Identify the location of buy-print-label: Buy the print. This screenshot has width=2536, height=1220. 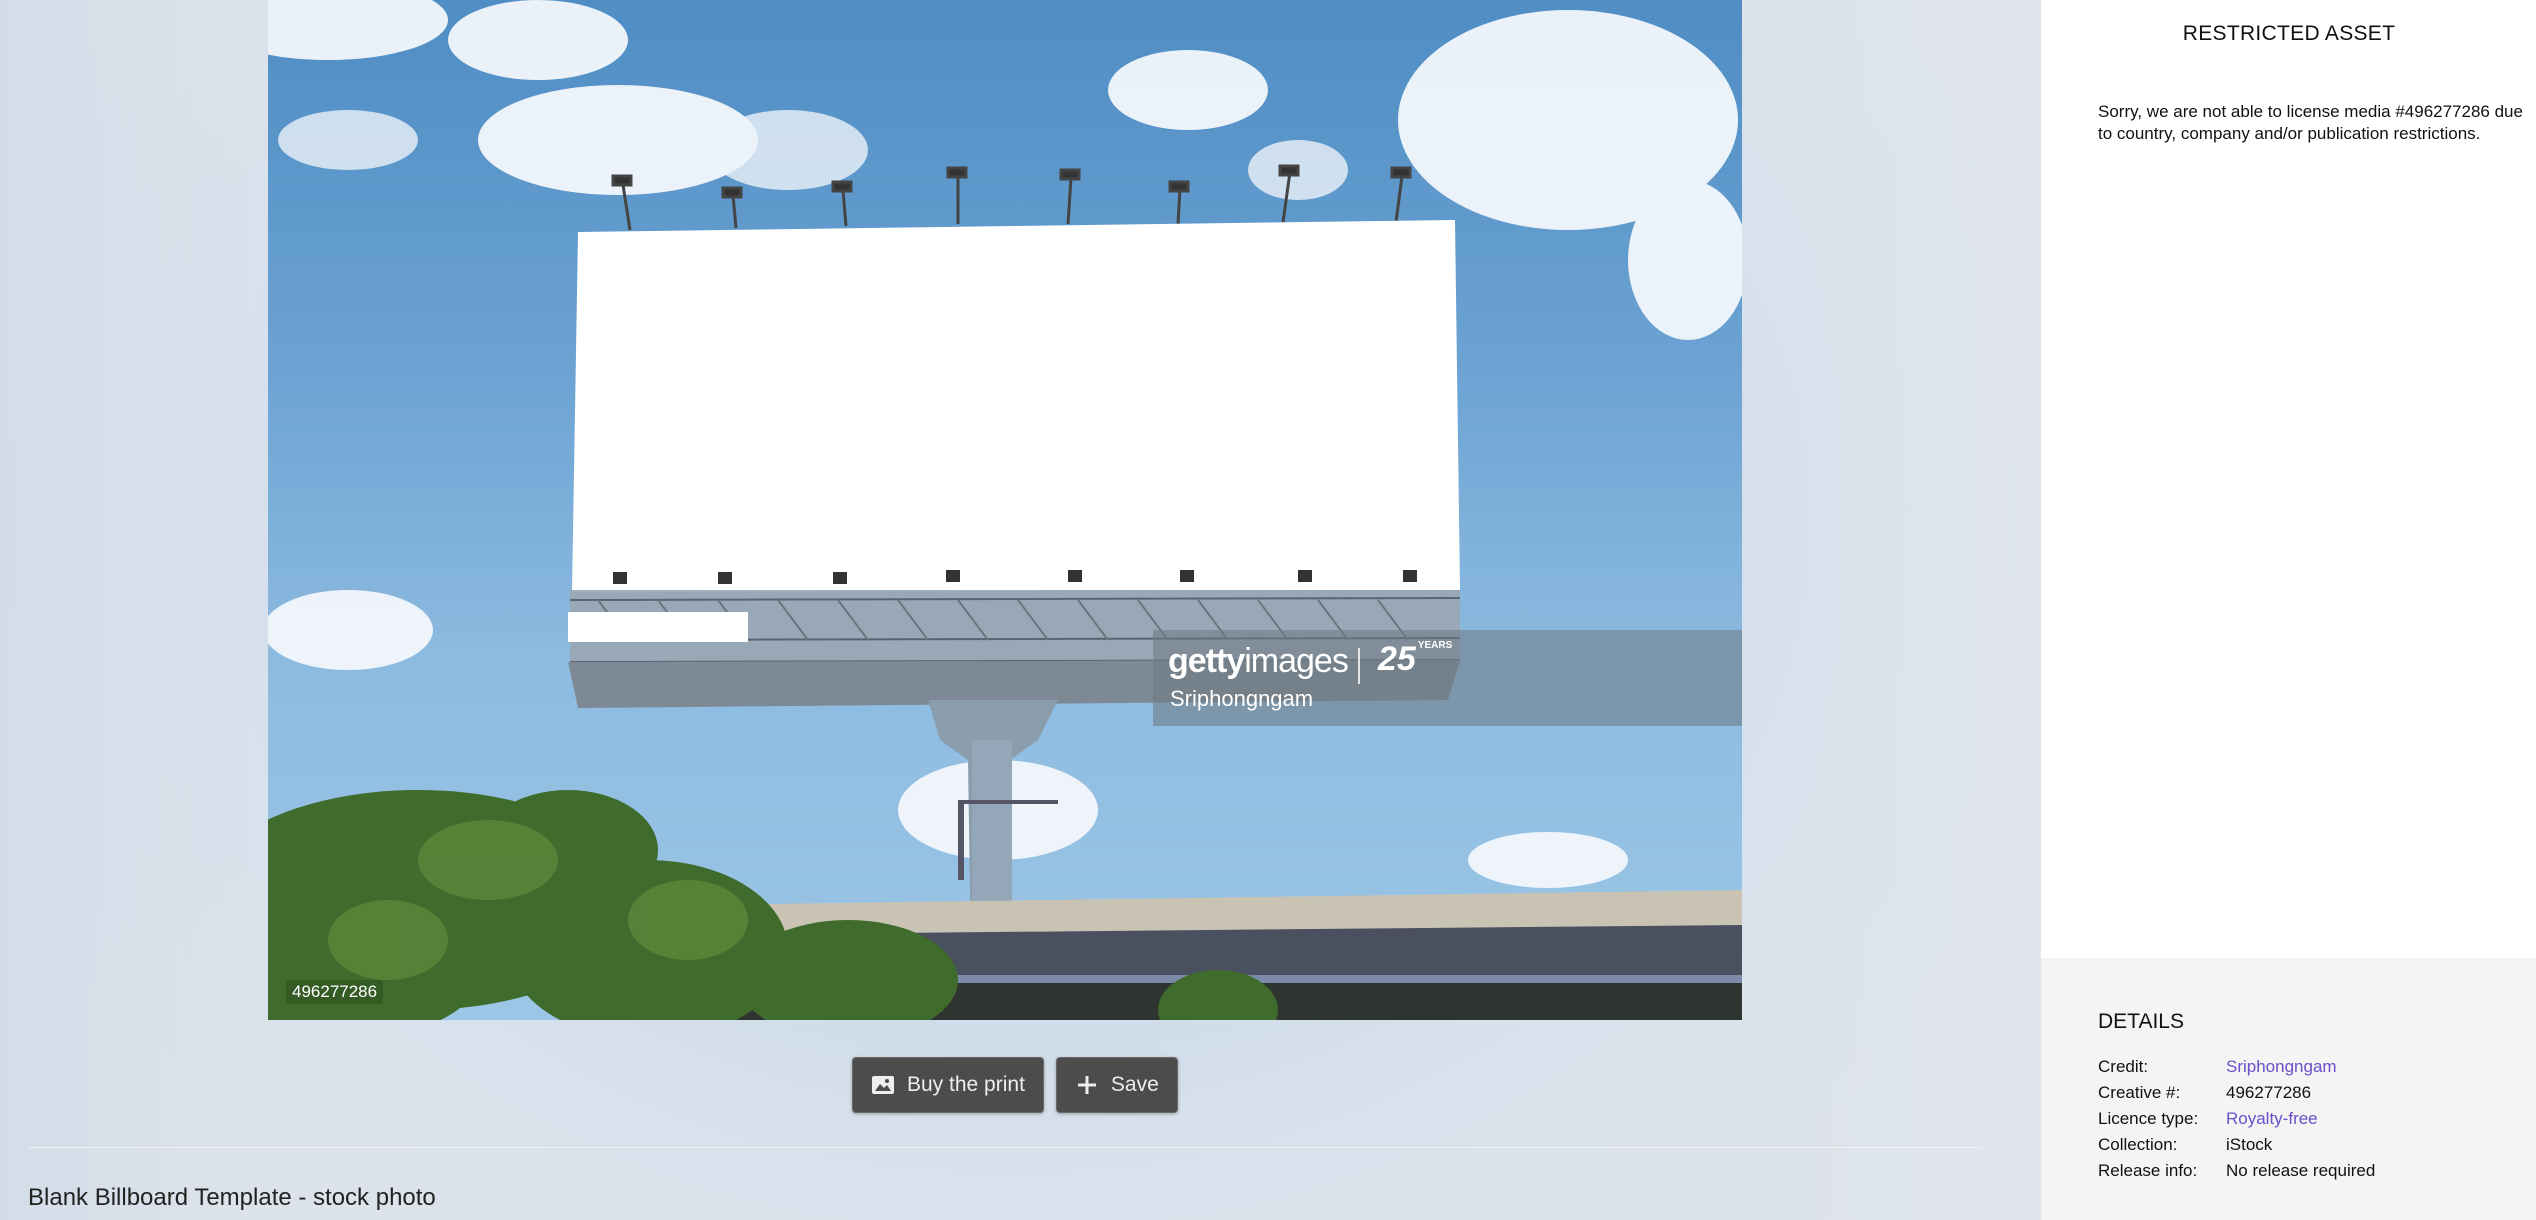
(966, 1084).